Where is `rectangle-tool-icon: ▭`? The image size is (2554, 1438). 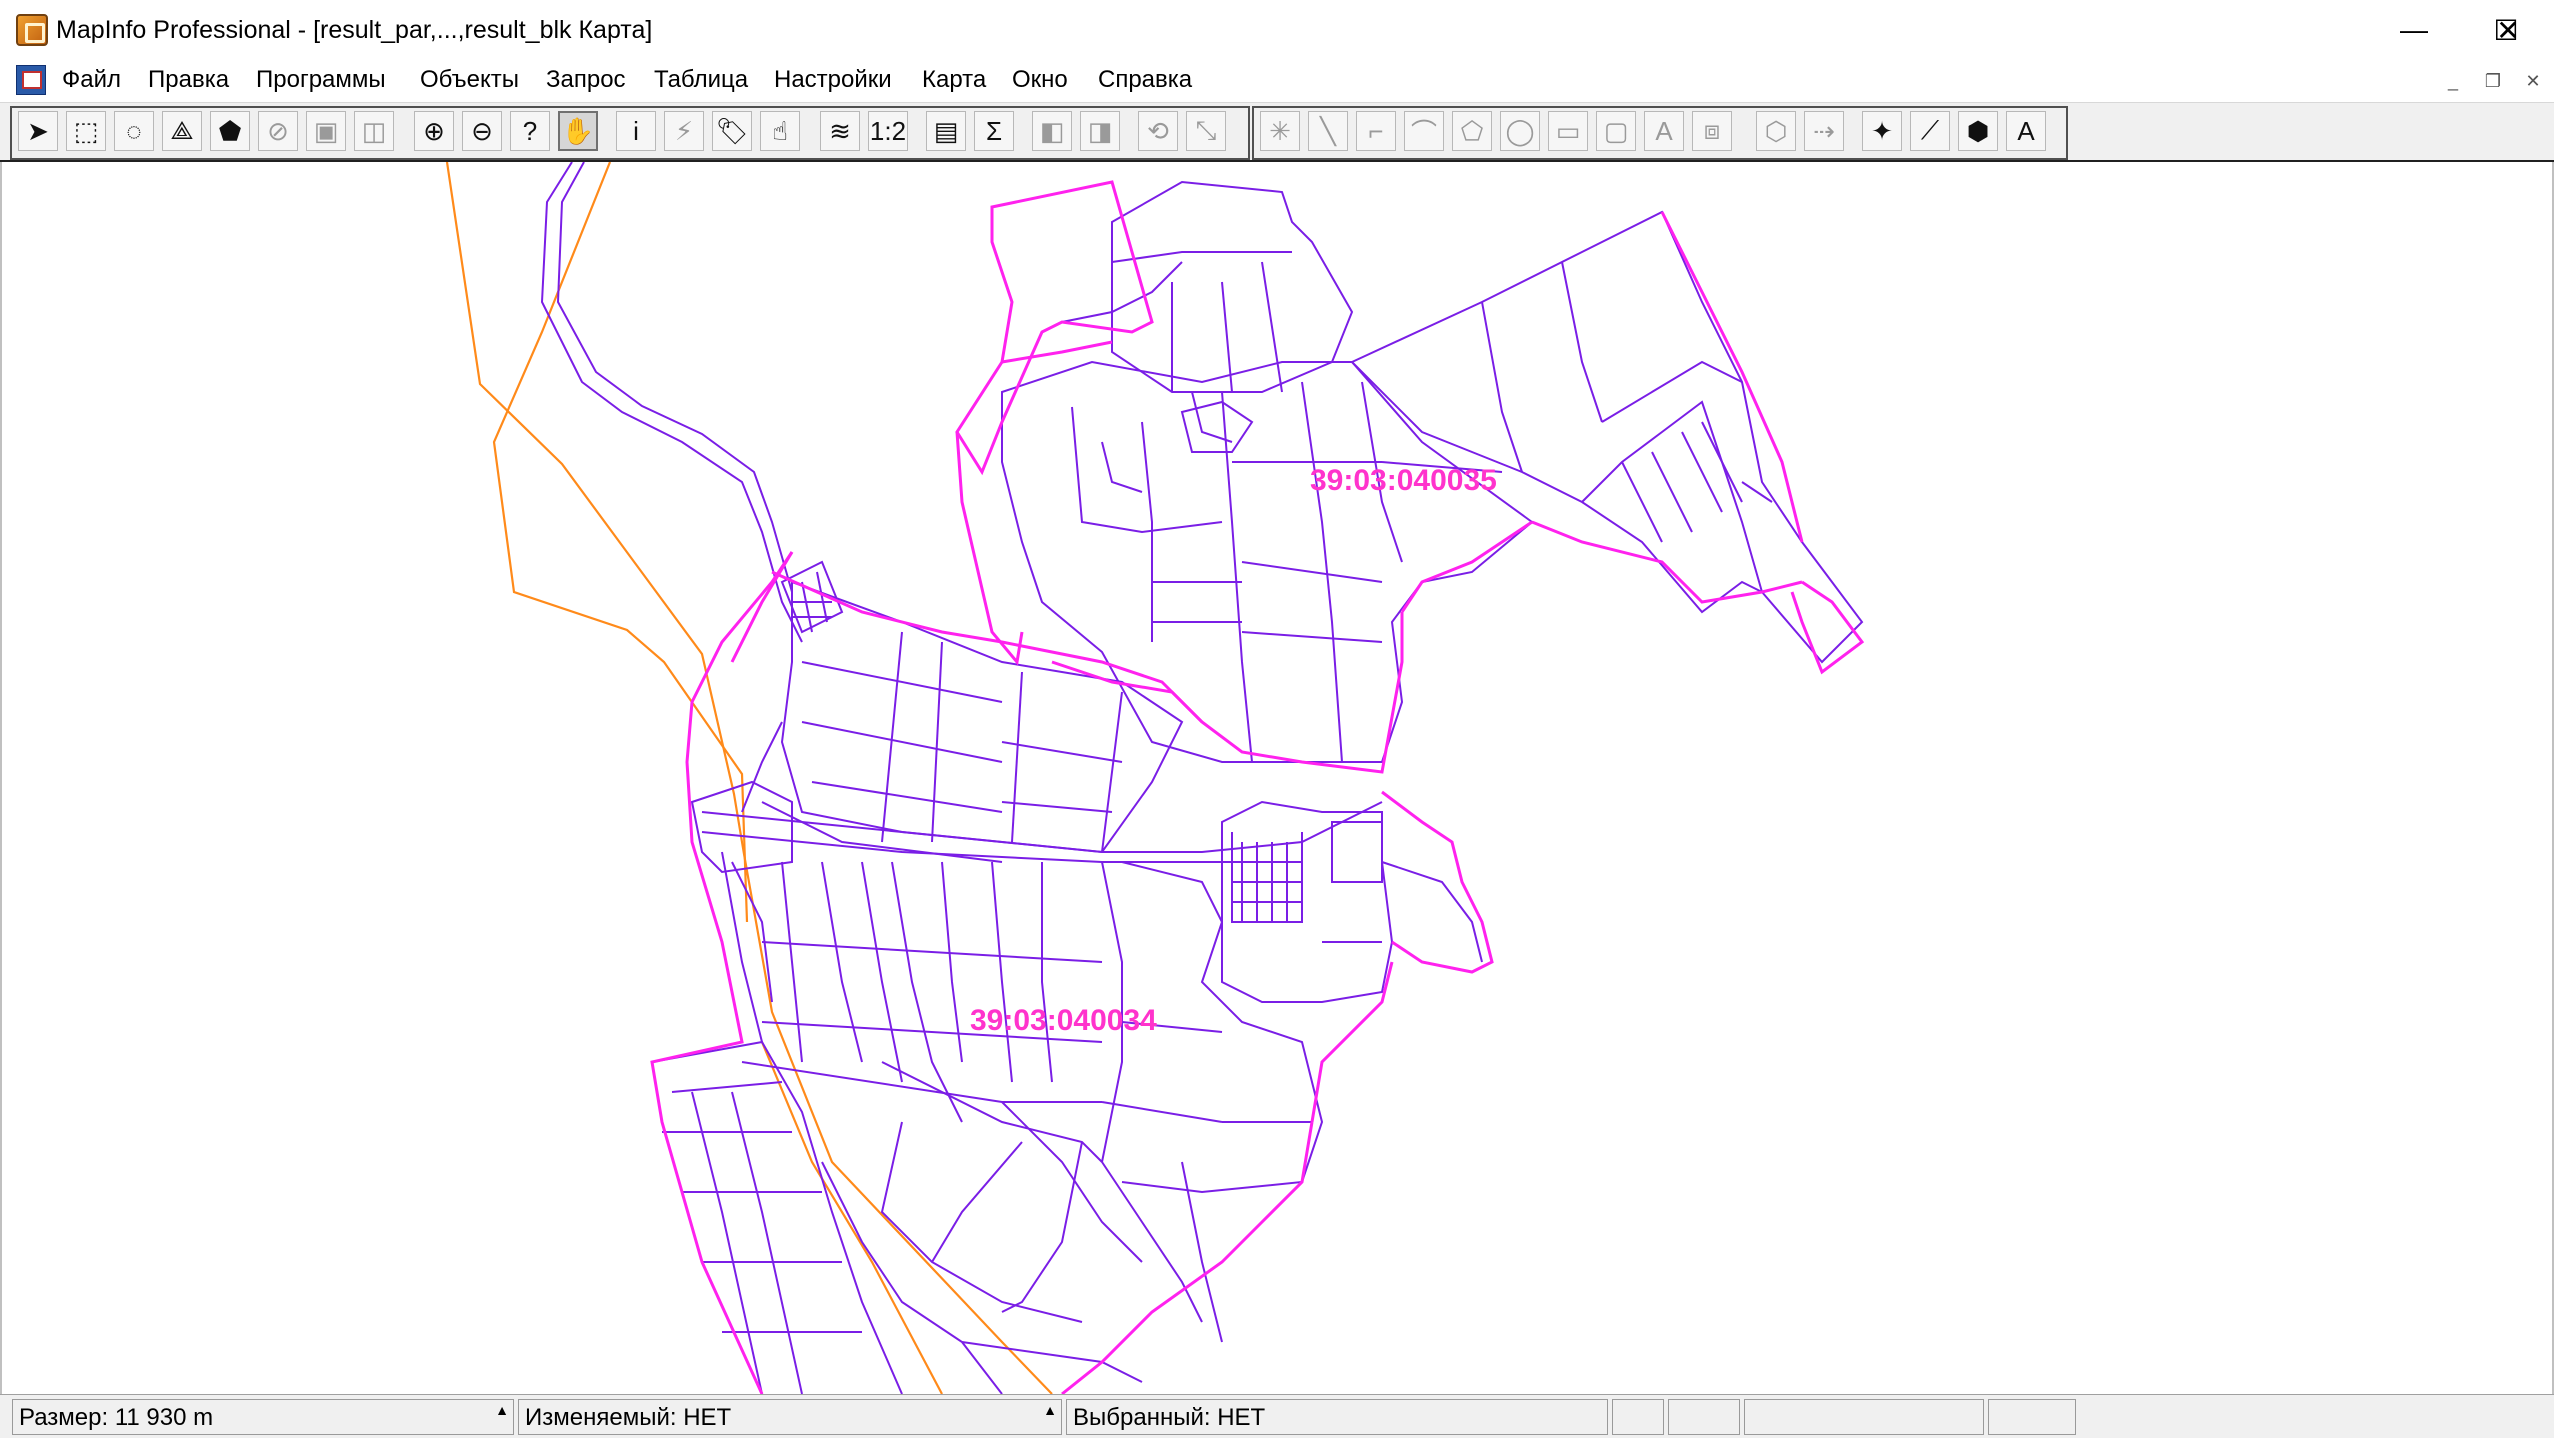
rectangle-tool-icon: ▭ is located at coordinates (1568, 131).